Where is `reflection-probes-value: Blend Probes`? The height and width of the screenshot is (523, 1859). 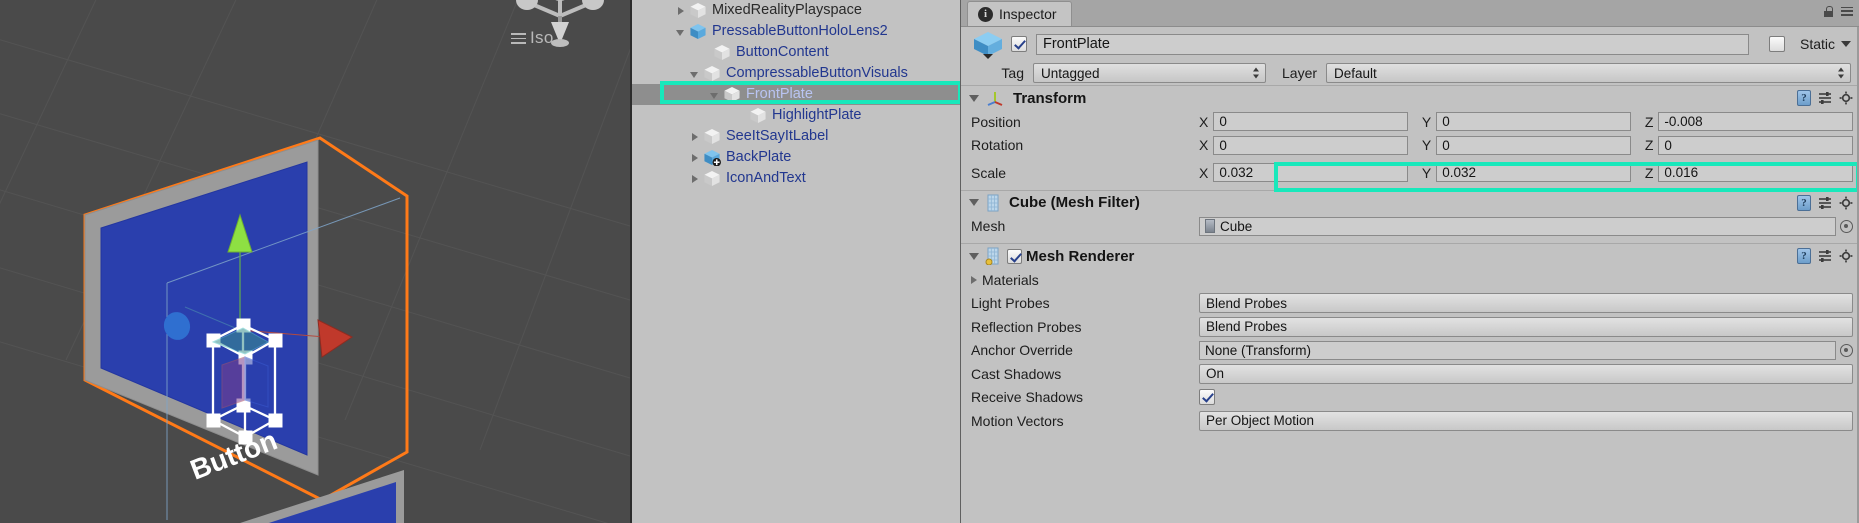
reflection-probes-value: Blend Probes is located at coordinates (1247, 327).